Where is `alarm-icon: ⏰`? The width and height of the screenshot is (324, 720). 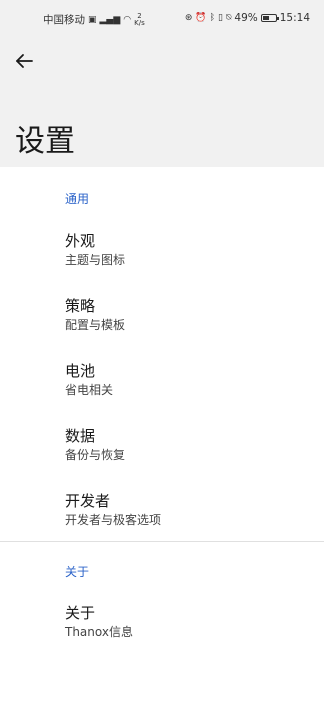 alarm-icon: ⏰ is located at coordinates (201, 18).